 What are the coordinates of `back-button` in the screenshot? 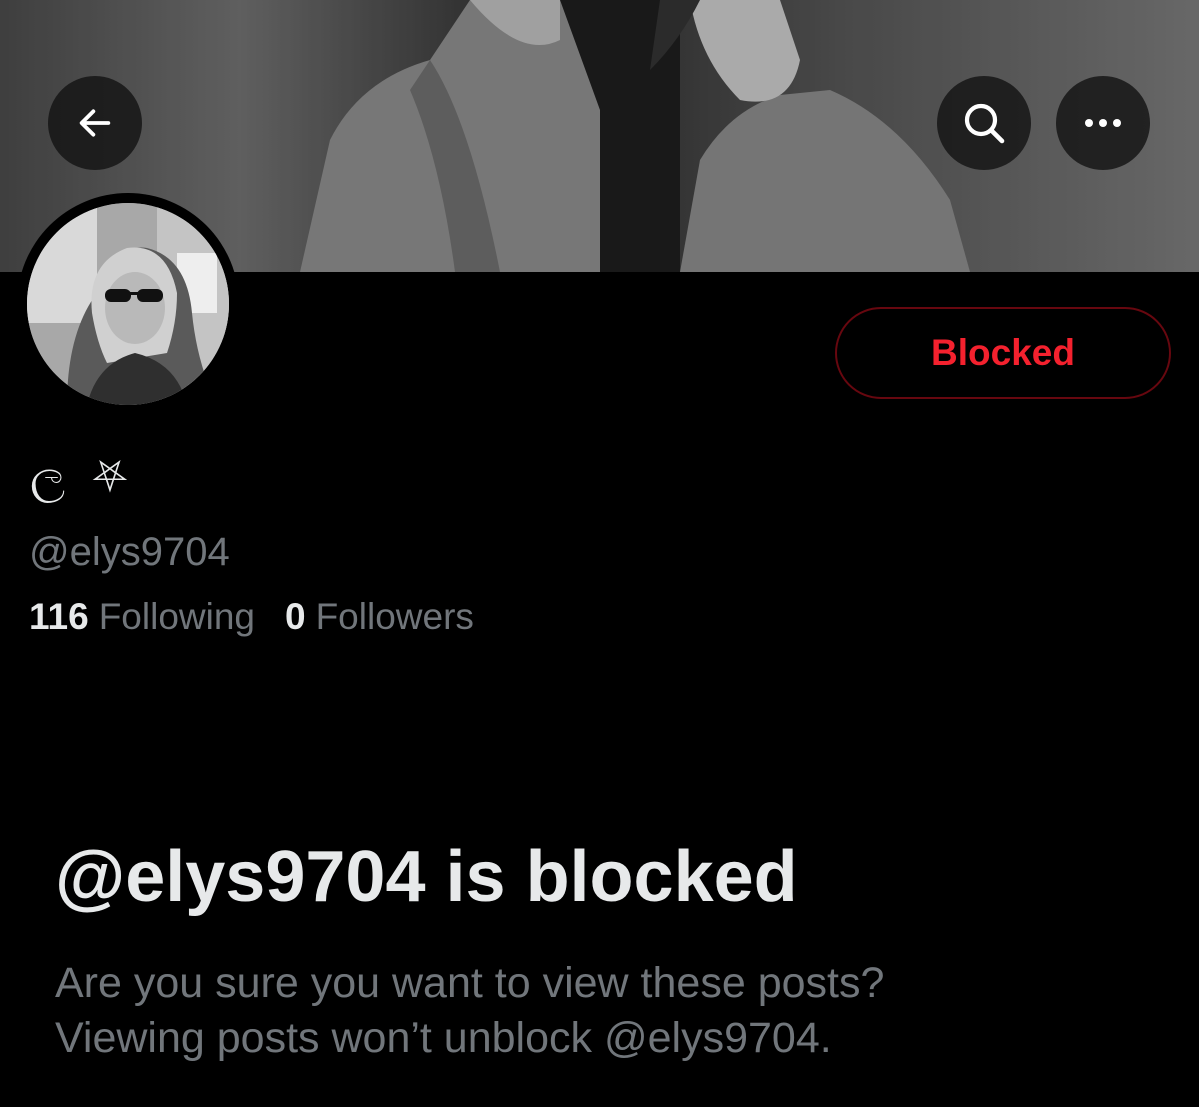 It's located at (95, 123).